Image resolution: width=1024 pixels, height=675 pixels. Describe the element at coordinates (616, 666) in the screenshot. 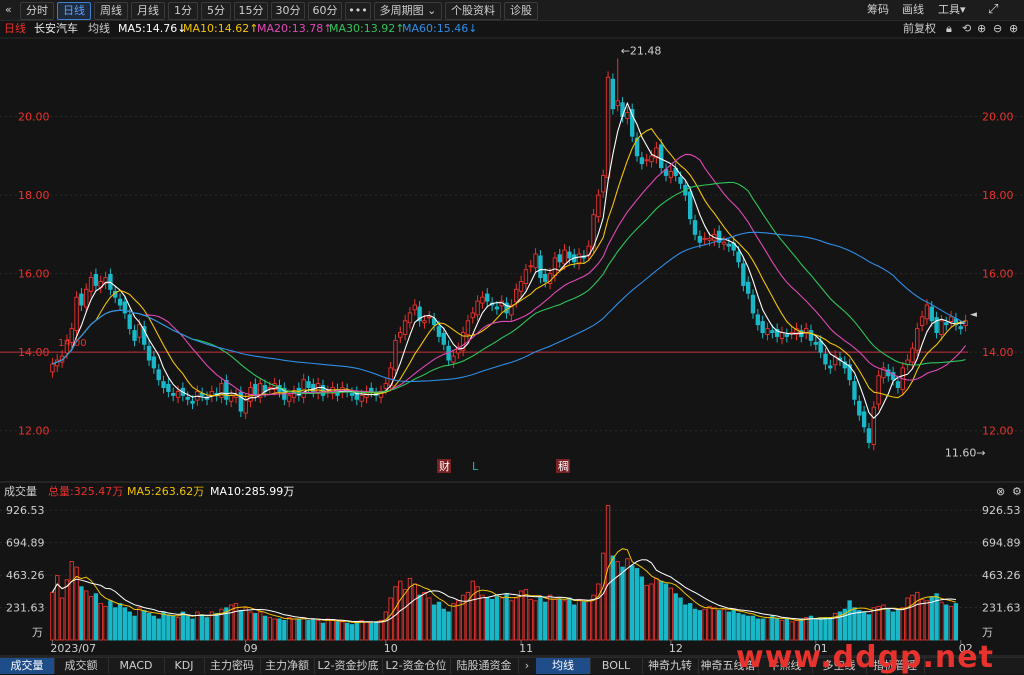

I see `indicator-tab-11: BOLL` at that location.